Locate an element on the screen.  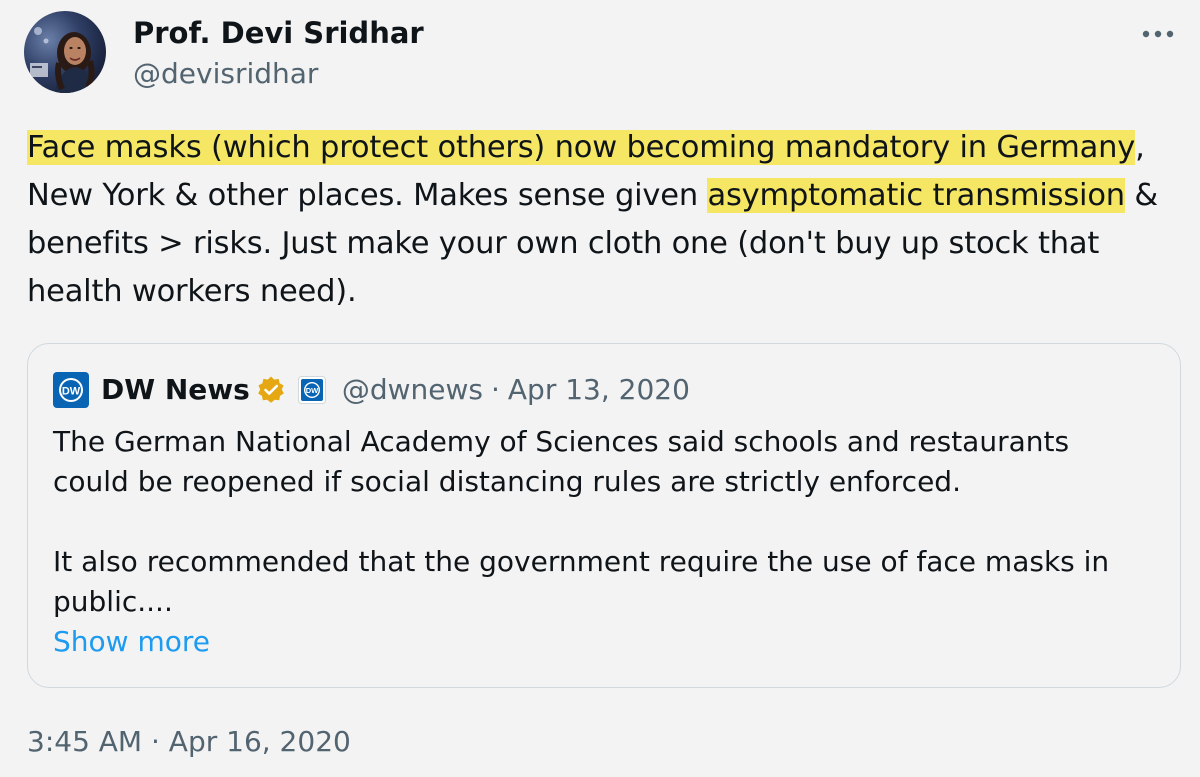
highlighted-text: asymptomatic transmission is located at coordinates (916, 195).